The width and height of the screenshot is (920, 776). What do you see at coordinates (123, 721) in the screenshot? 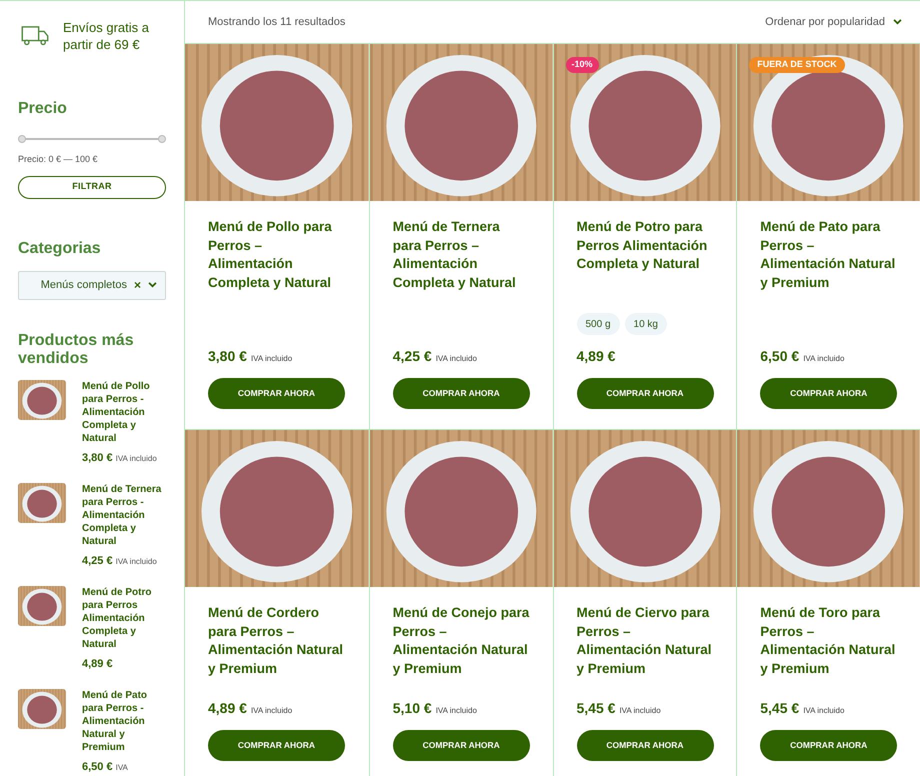
I see `product-link: Menú de Pato para Perros - Alimentación Natural y Premium` at bounding box center [123, 721].